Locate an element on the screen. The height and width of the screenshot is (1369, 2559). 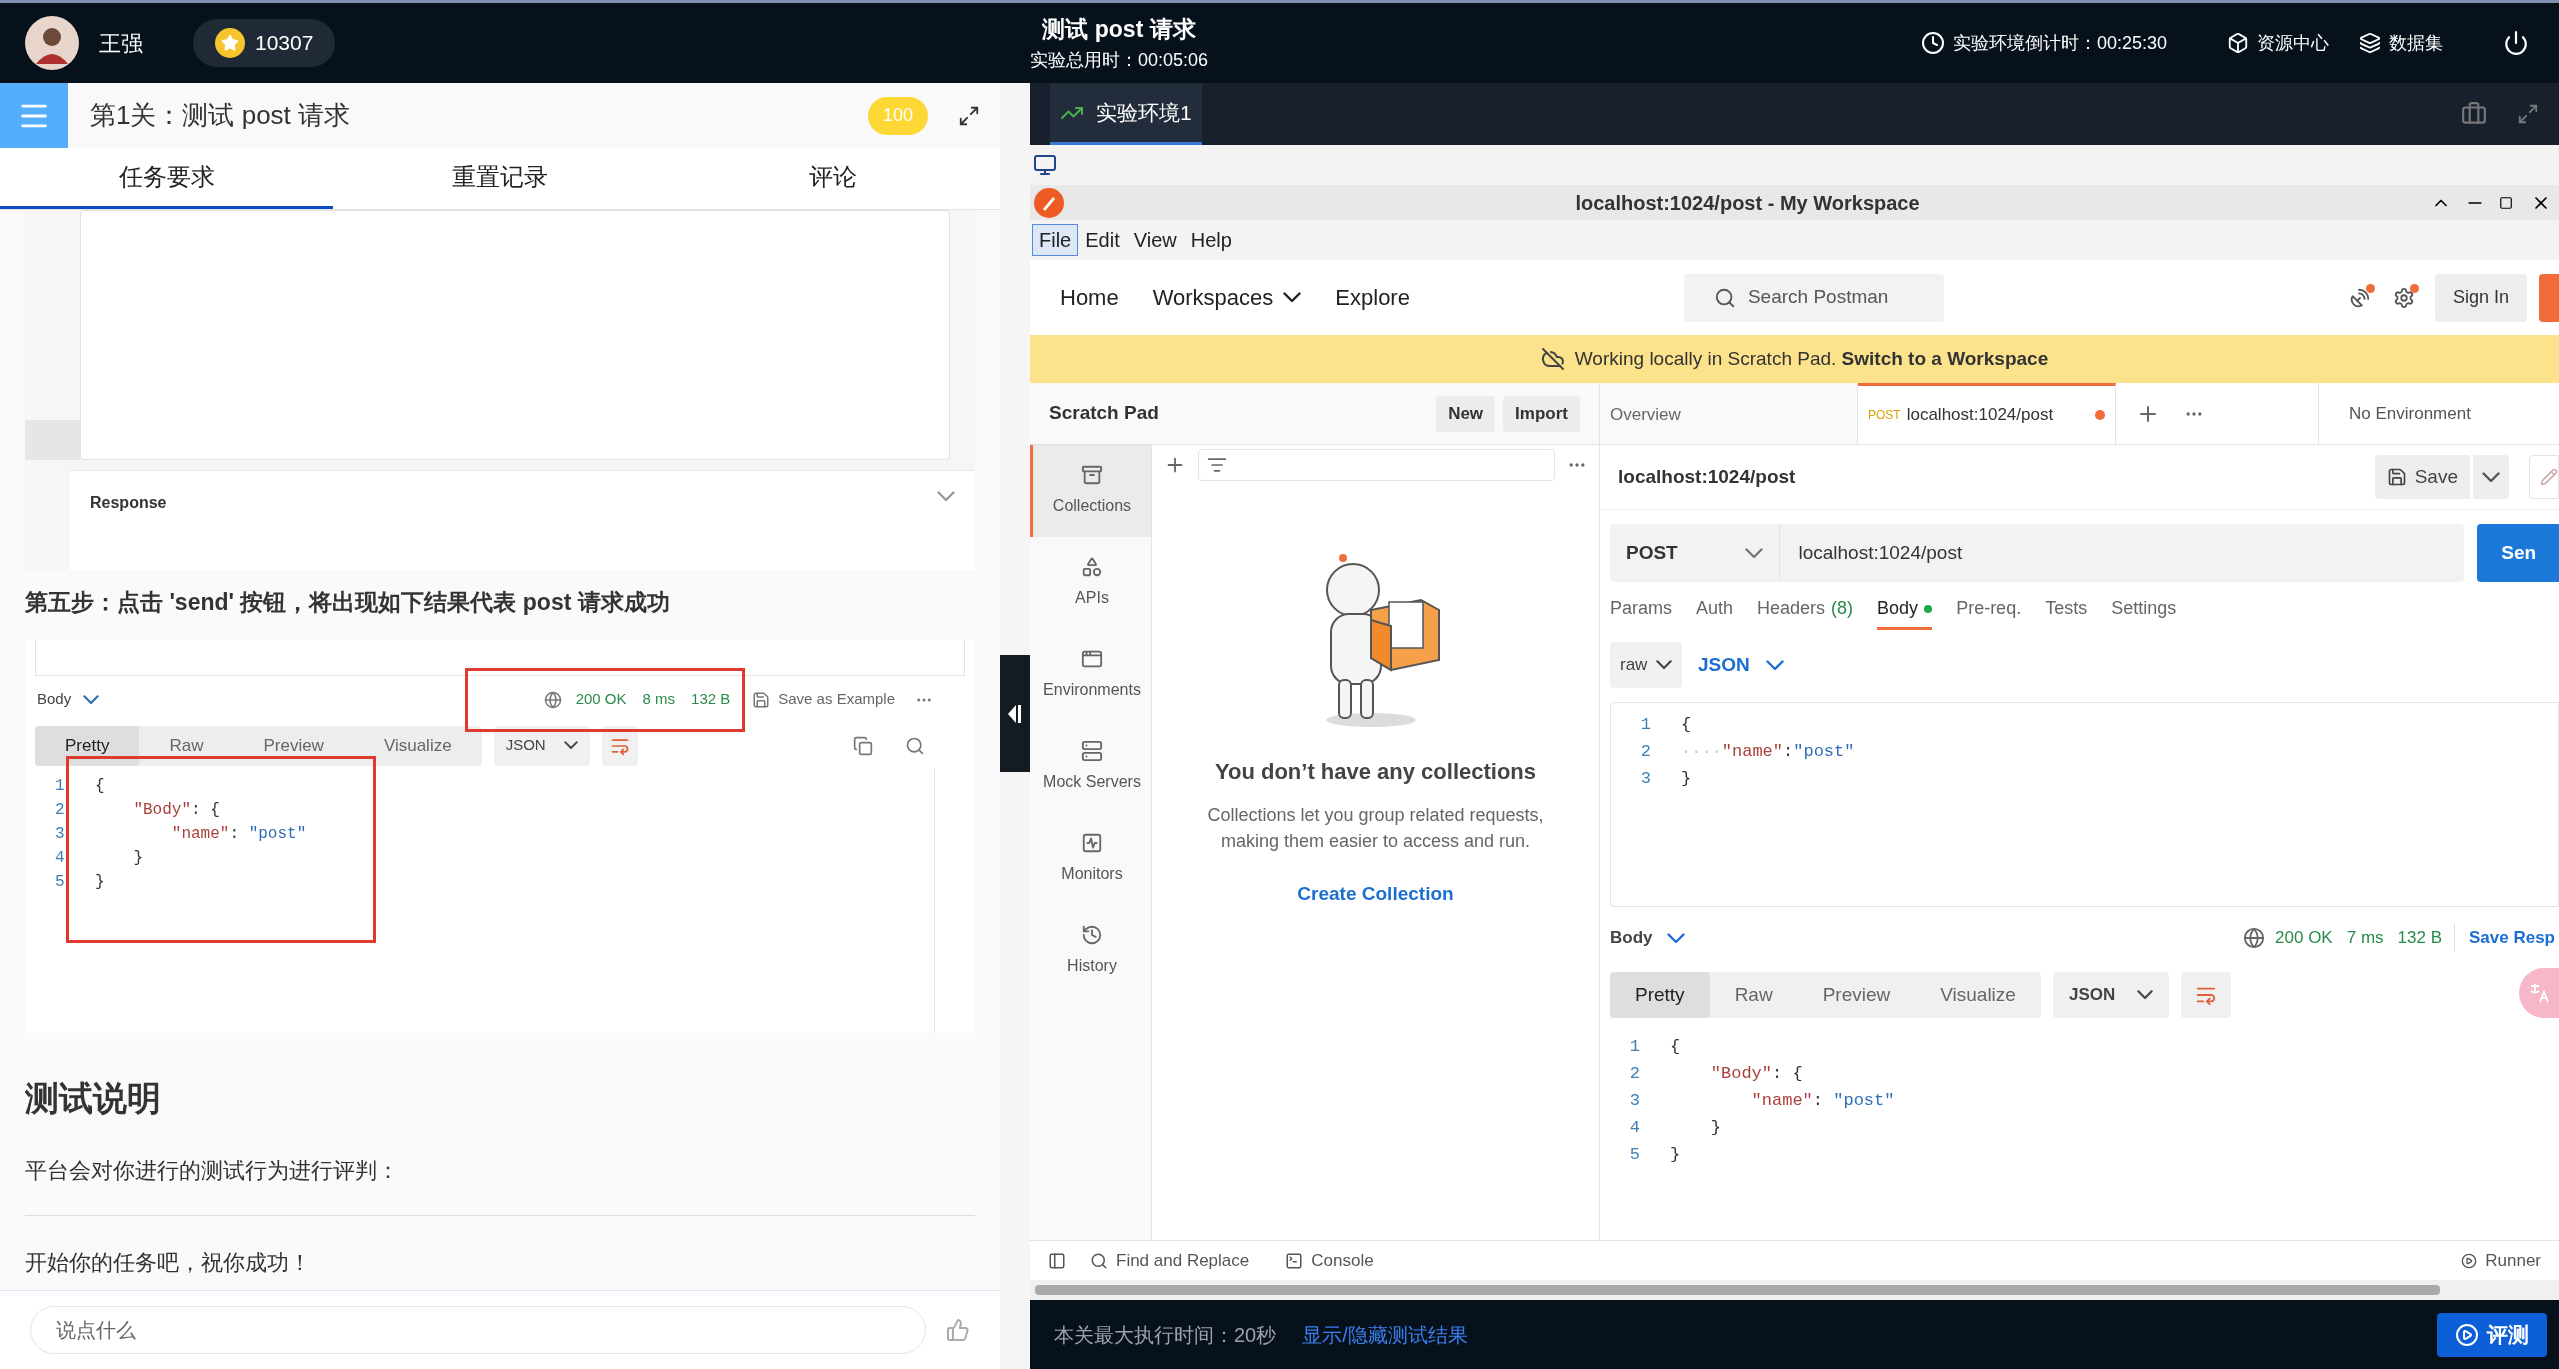
save-options-button is located at coordinates (2491, 477).